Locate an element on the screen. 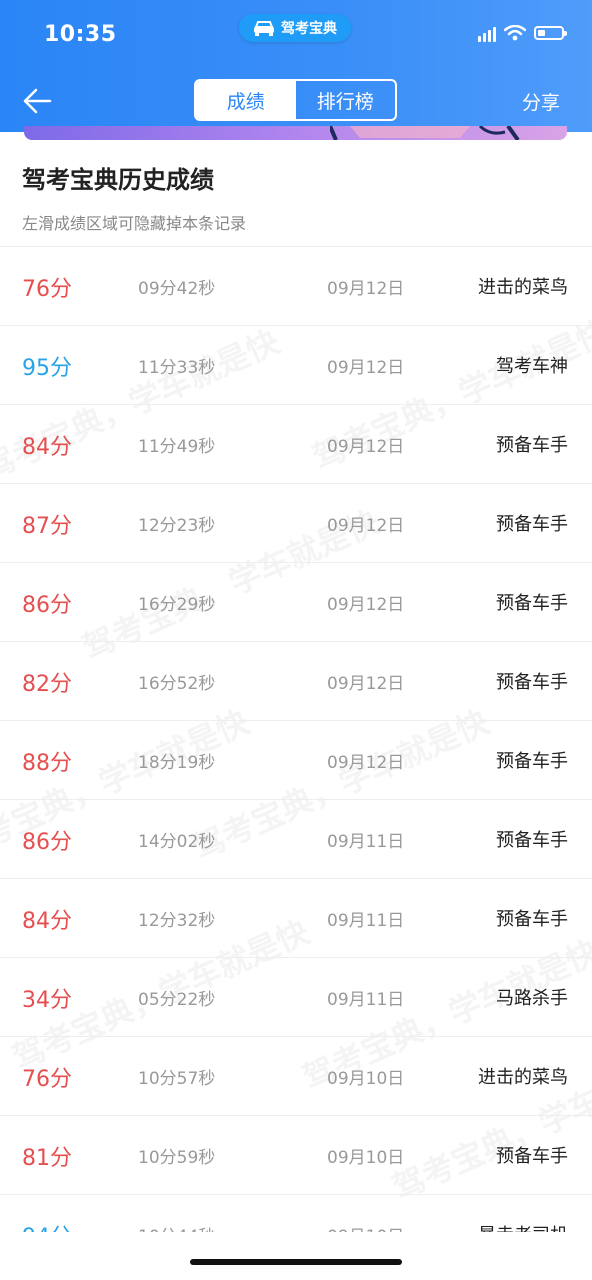 This screenshot has width=592, height=1280. score-row: 82分 16分52秒 09月12日 预备车手 is located at coordinates (296, 680).